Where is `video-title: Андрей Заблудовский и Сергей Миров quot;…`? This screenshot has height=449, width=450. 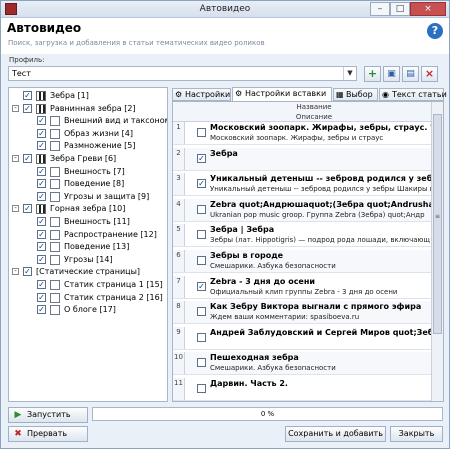 video-title: Андрей Заблудовский и Сергей Миров quot;… is located at coordinates (320, 332).